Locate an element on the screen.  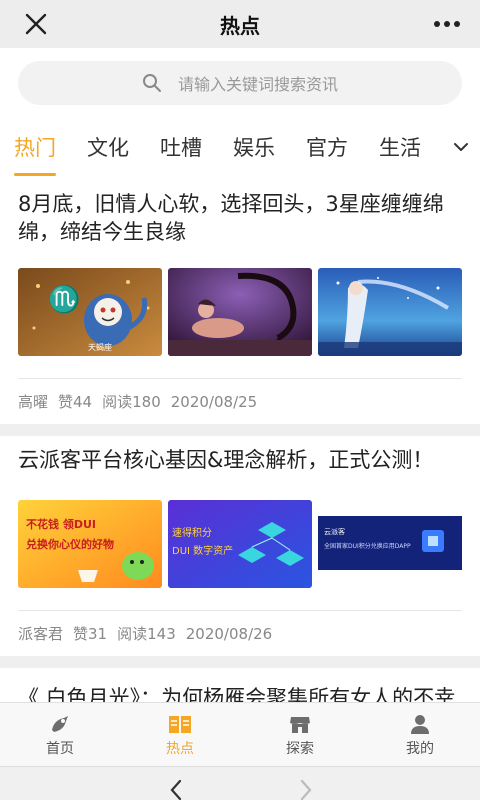
article-meta: 派客君 赞31 阅读143 2020/08/26 is located at coordinates (240, 633).